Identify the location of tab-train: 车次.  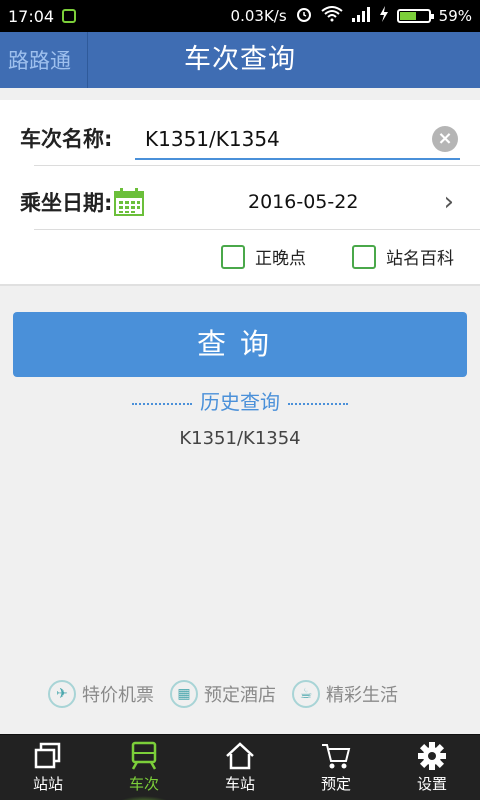
(144, 767).